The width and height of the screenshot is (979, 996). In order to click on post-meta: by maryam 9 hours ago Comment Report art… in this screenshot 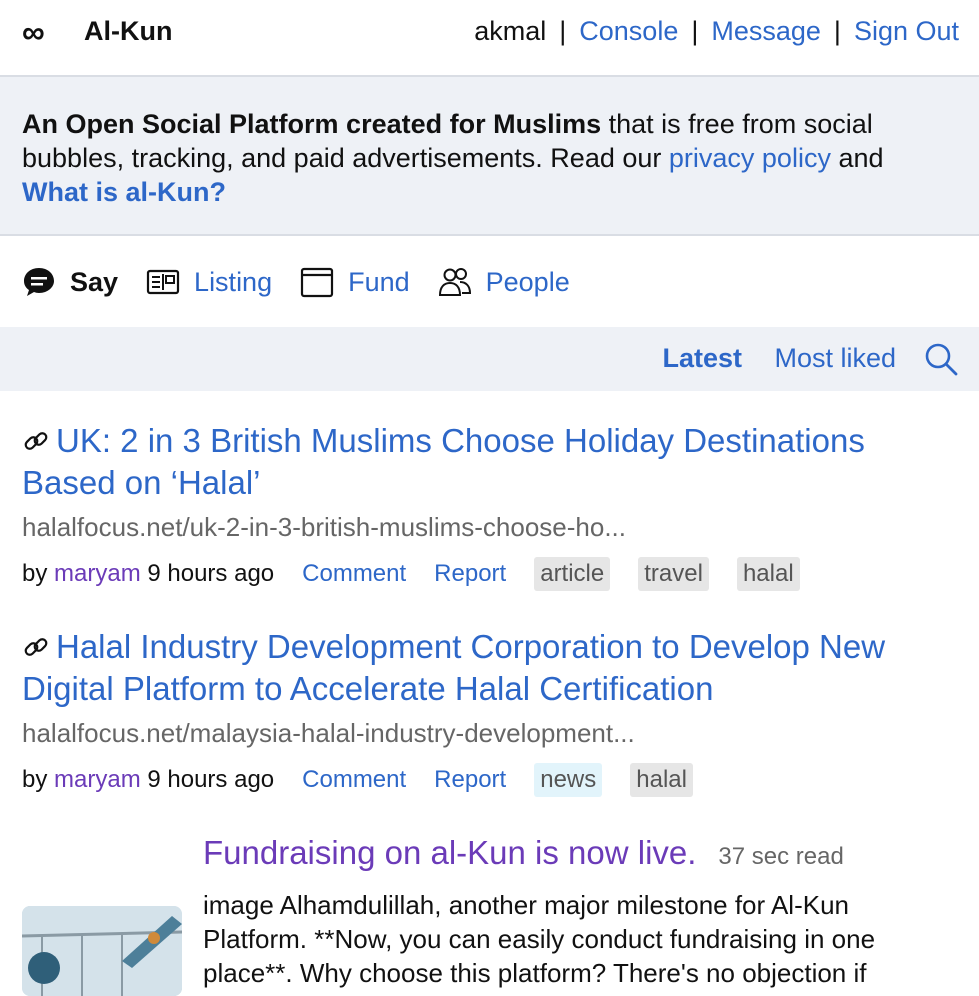, I will do `click(489, 574)`.